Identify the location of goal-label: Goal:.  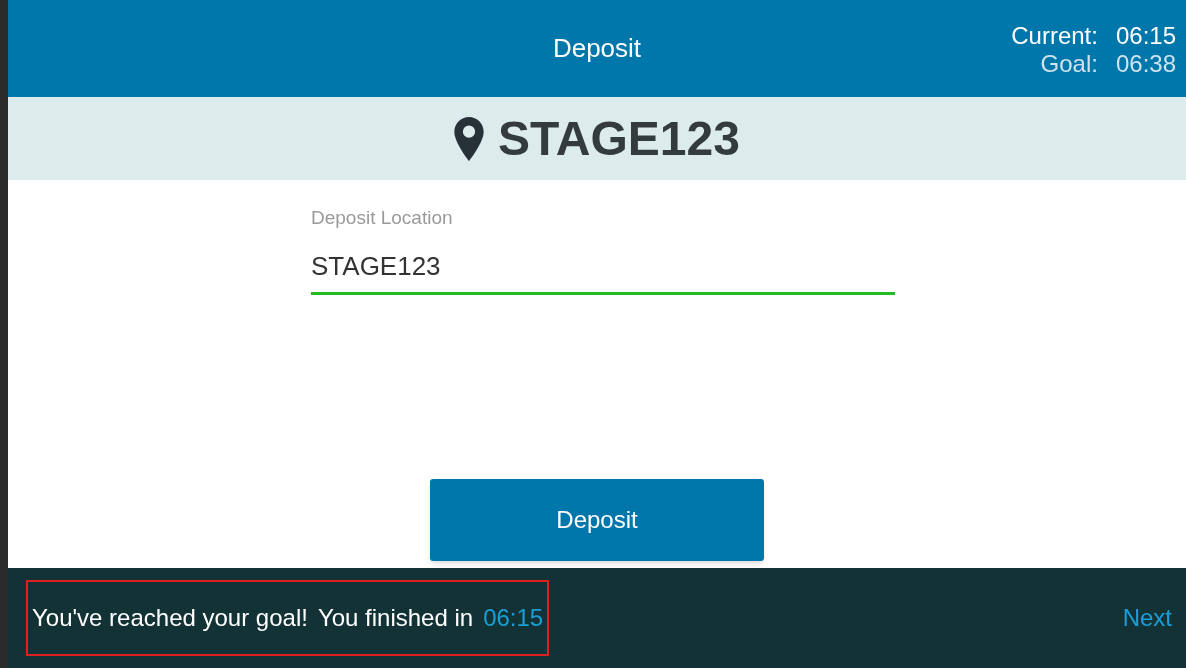
(1068, 64).